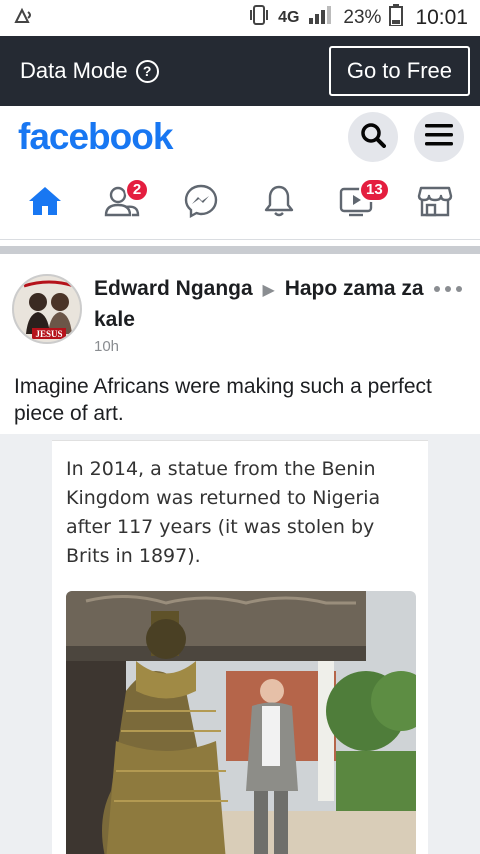 This screenshot has width=480, height=854. Describe the element at coordinates (240, 250) in the screenshot. I see `feed-separator` at that location.